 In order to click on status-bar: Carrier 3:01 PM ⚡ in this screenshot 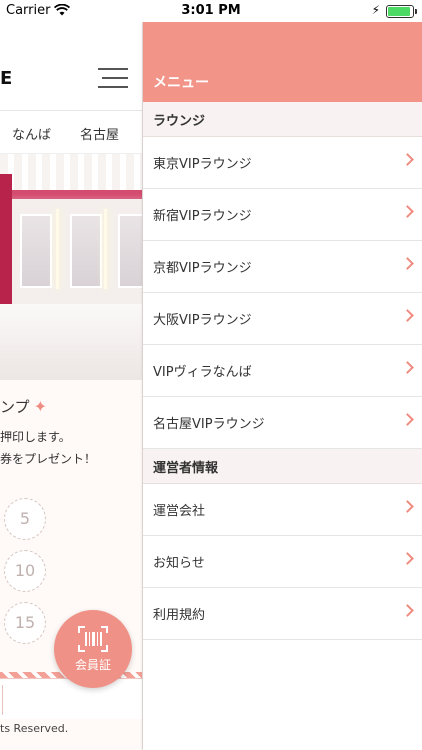, I will do `click(211, 11)`.